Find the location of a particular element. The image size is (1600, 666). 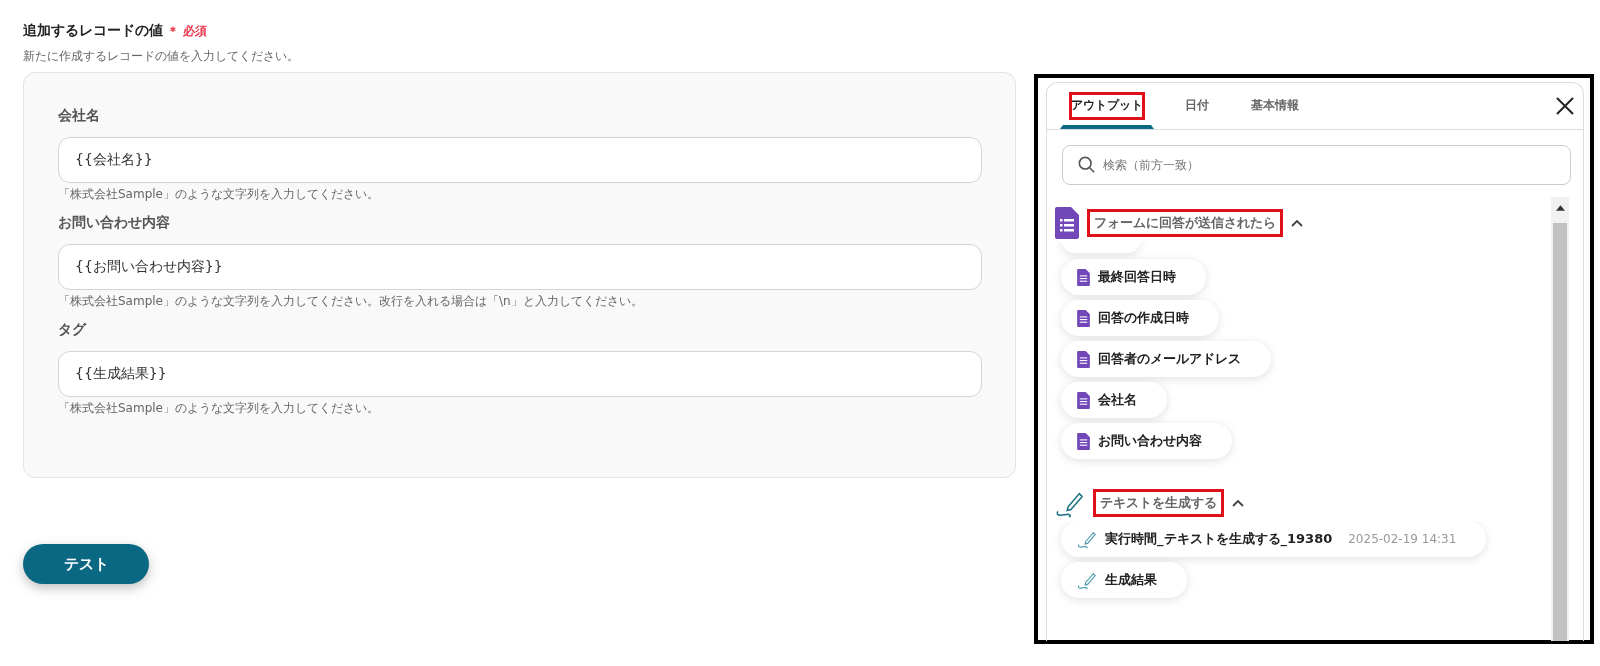

input-field: {{生成結果}} is located at coordinates (520, 374).